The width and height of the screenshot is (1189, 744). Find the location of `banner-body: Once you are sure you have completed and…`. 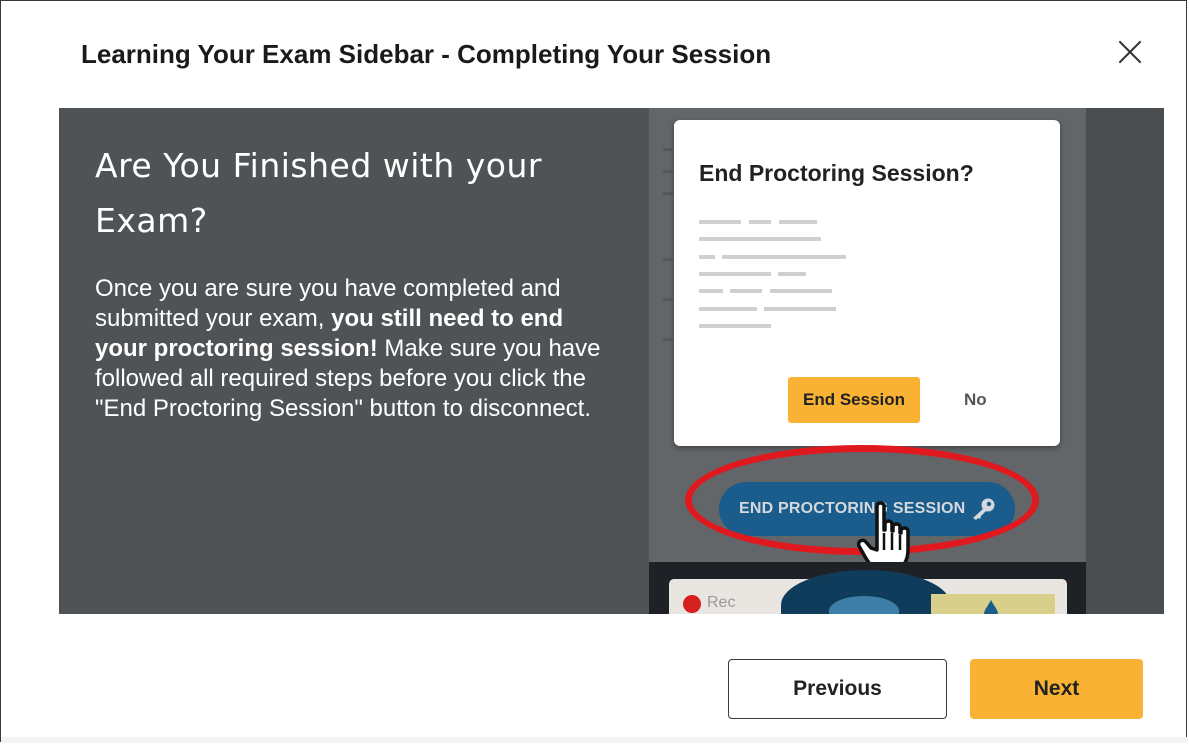

banner-body: Once you are sure you have completed and… is located at coordinates (355, 349).